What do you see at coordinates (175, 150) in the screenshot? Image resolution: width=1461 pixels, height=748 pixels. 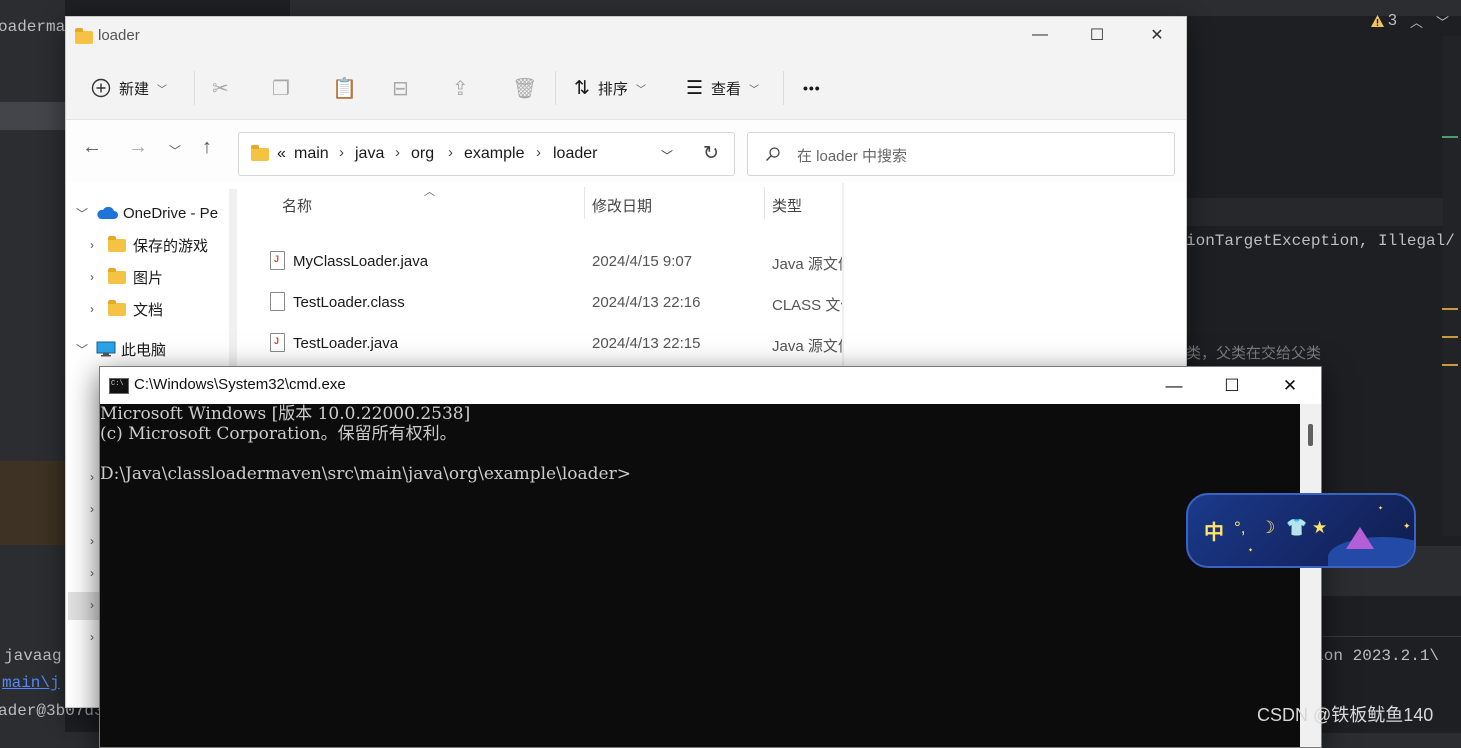 I see `recent-chevron-icon: ﹀` at bounding box center [175, 150].